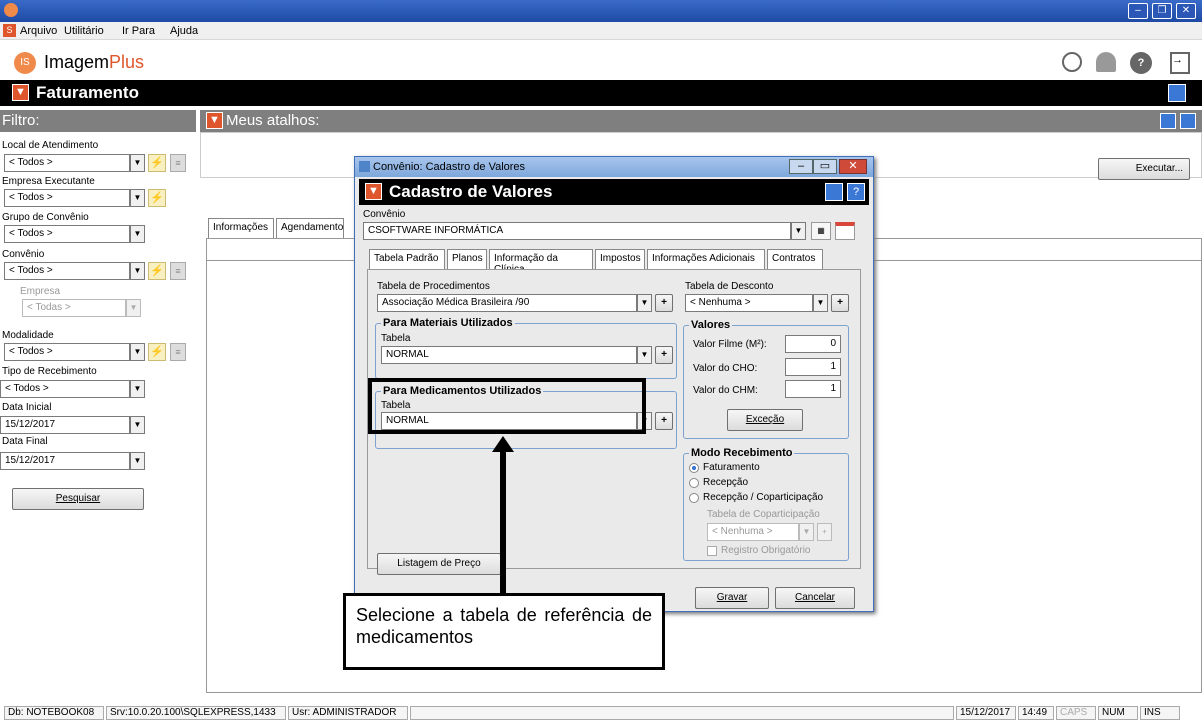  Describe the element at coordinates (701, 121) in the screenshot. I see `atalhos-header: ▼ Meus atalhos:` at that location.